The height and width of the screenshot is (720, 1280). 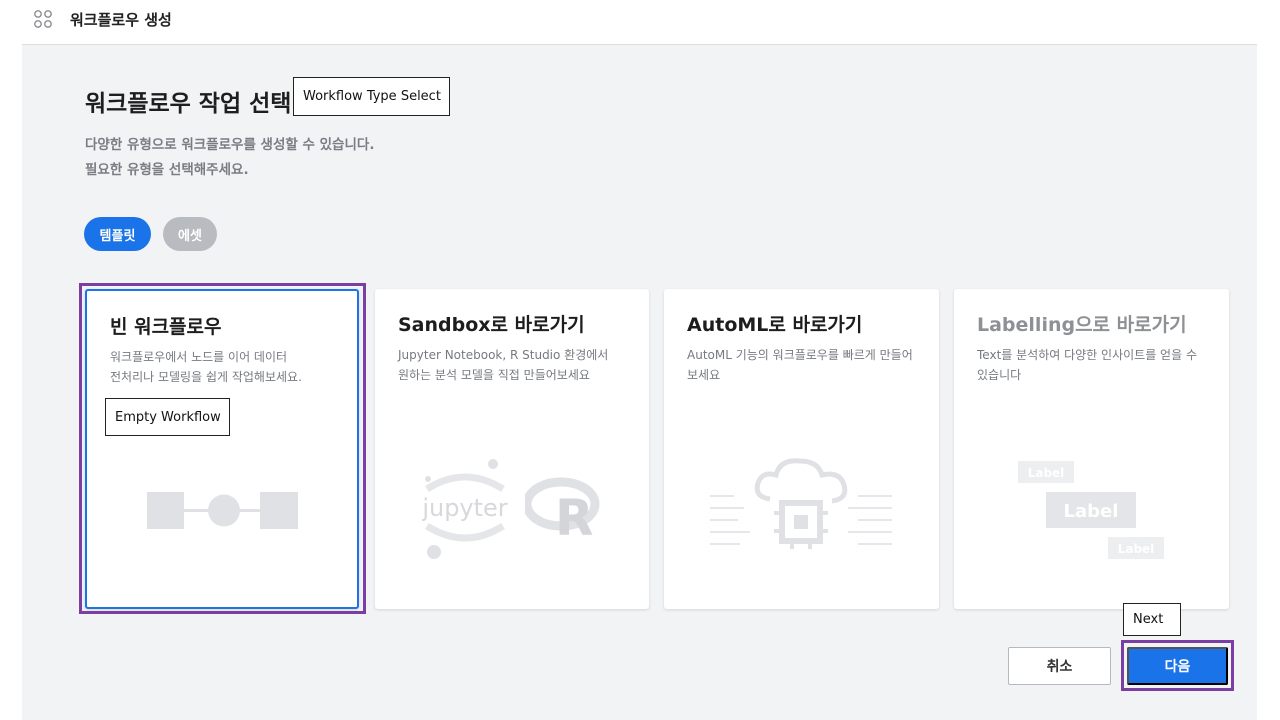 What do you see at coordinates (999, 375) in the screenshot?
I see `card-description-line2: 있습니다` at bounding box center [999, 375].